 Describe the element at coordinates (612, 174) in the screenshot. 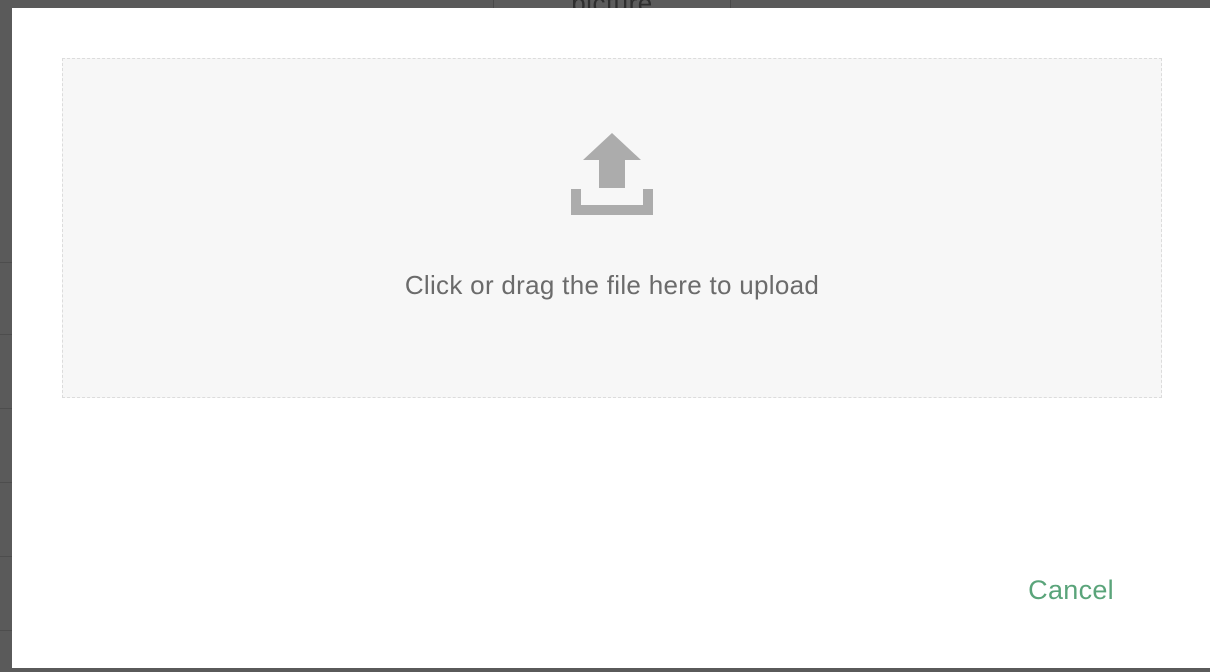

I see `upload-icon` at that location.